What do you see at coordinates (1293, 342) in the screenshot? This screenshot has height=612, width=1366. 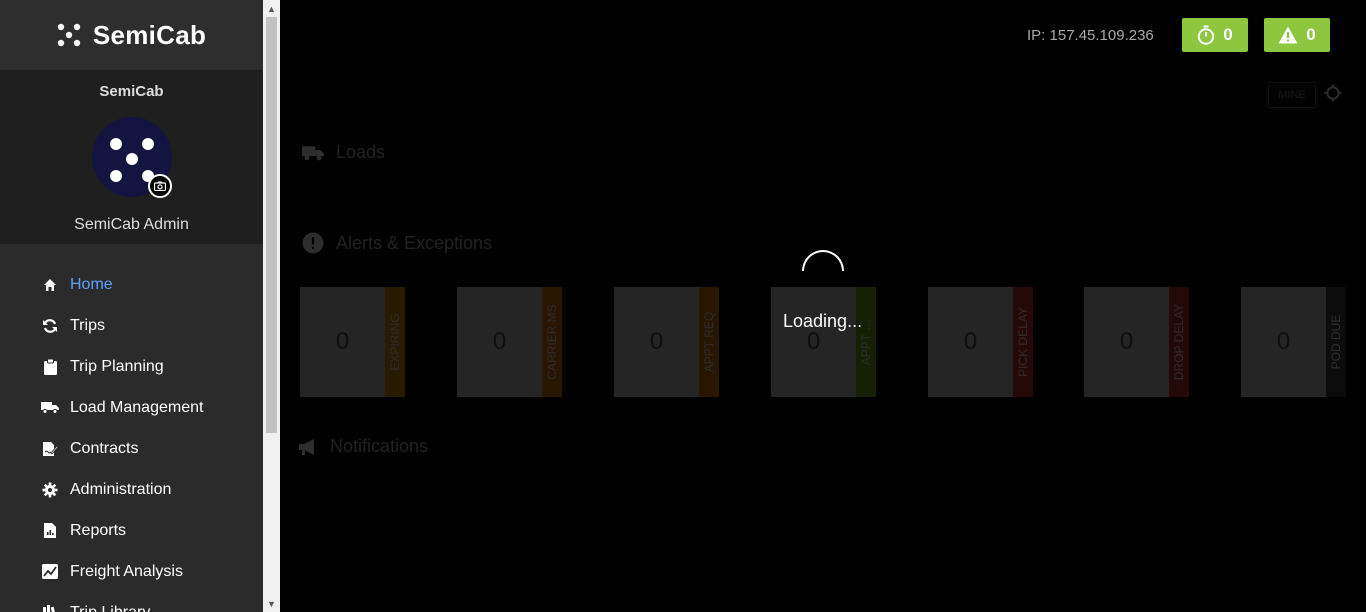 I see `alert-card-pod-due: 0 POD DUE` at bounding box center [1293, 342].